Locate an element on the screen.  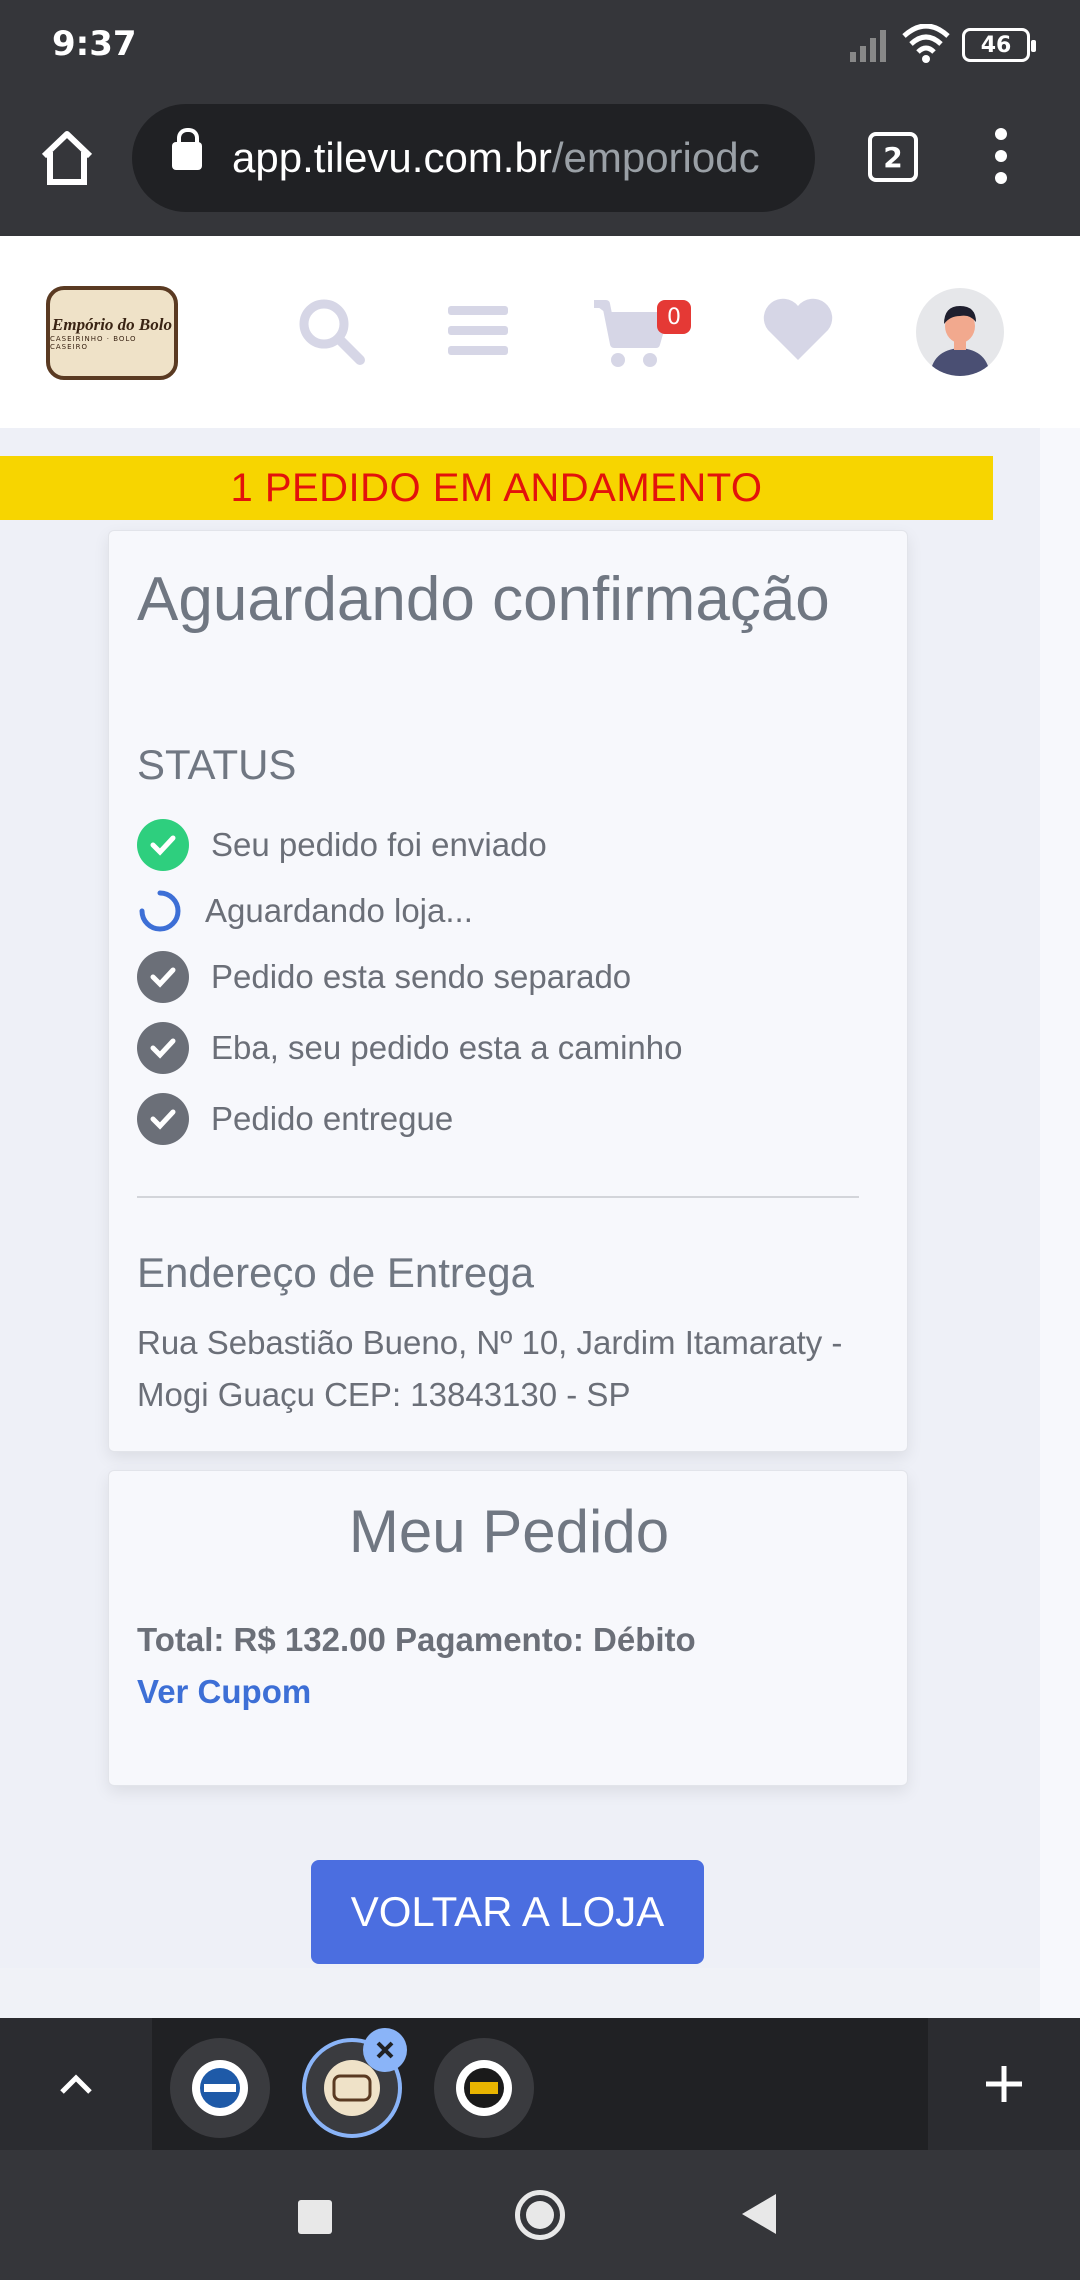
status-heading: STATUS is located at coordinates (217, 764).